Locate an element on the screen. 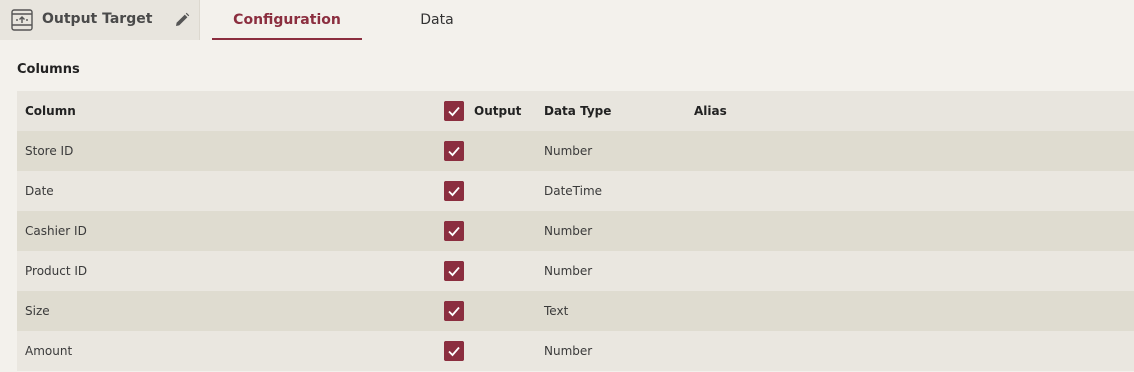 The height and width of the screenshot is (372, 1134). select-all-checkbox is located at coordinates (454, 111).